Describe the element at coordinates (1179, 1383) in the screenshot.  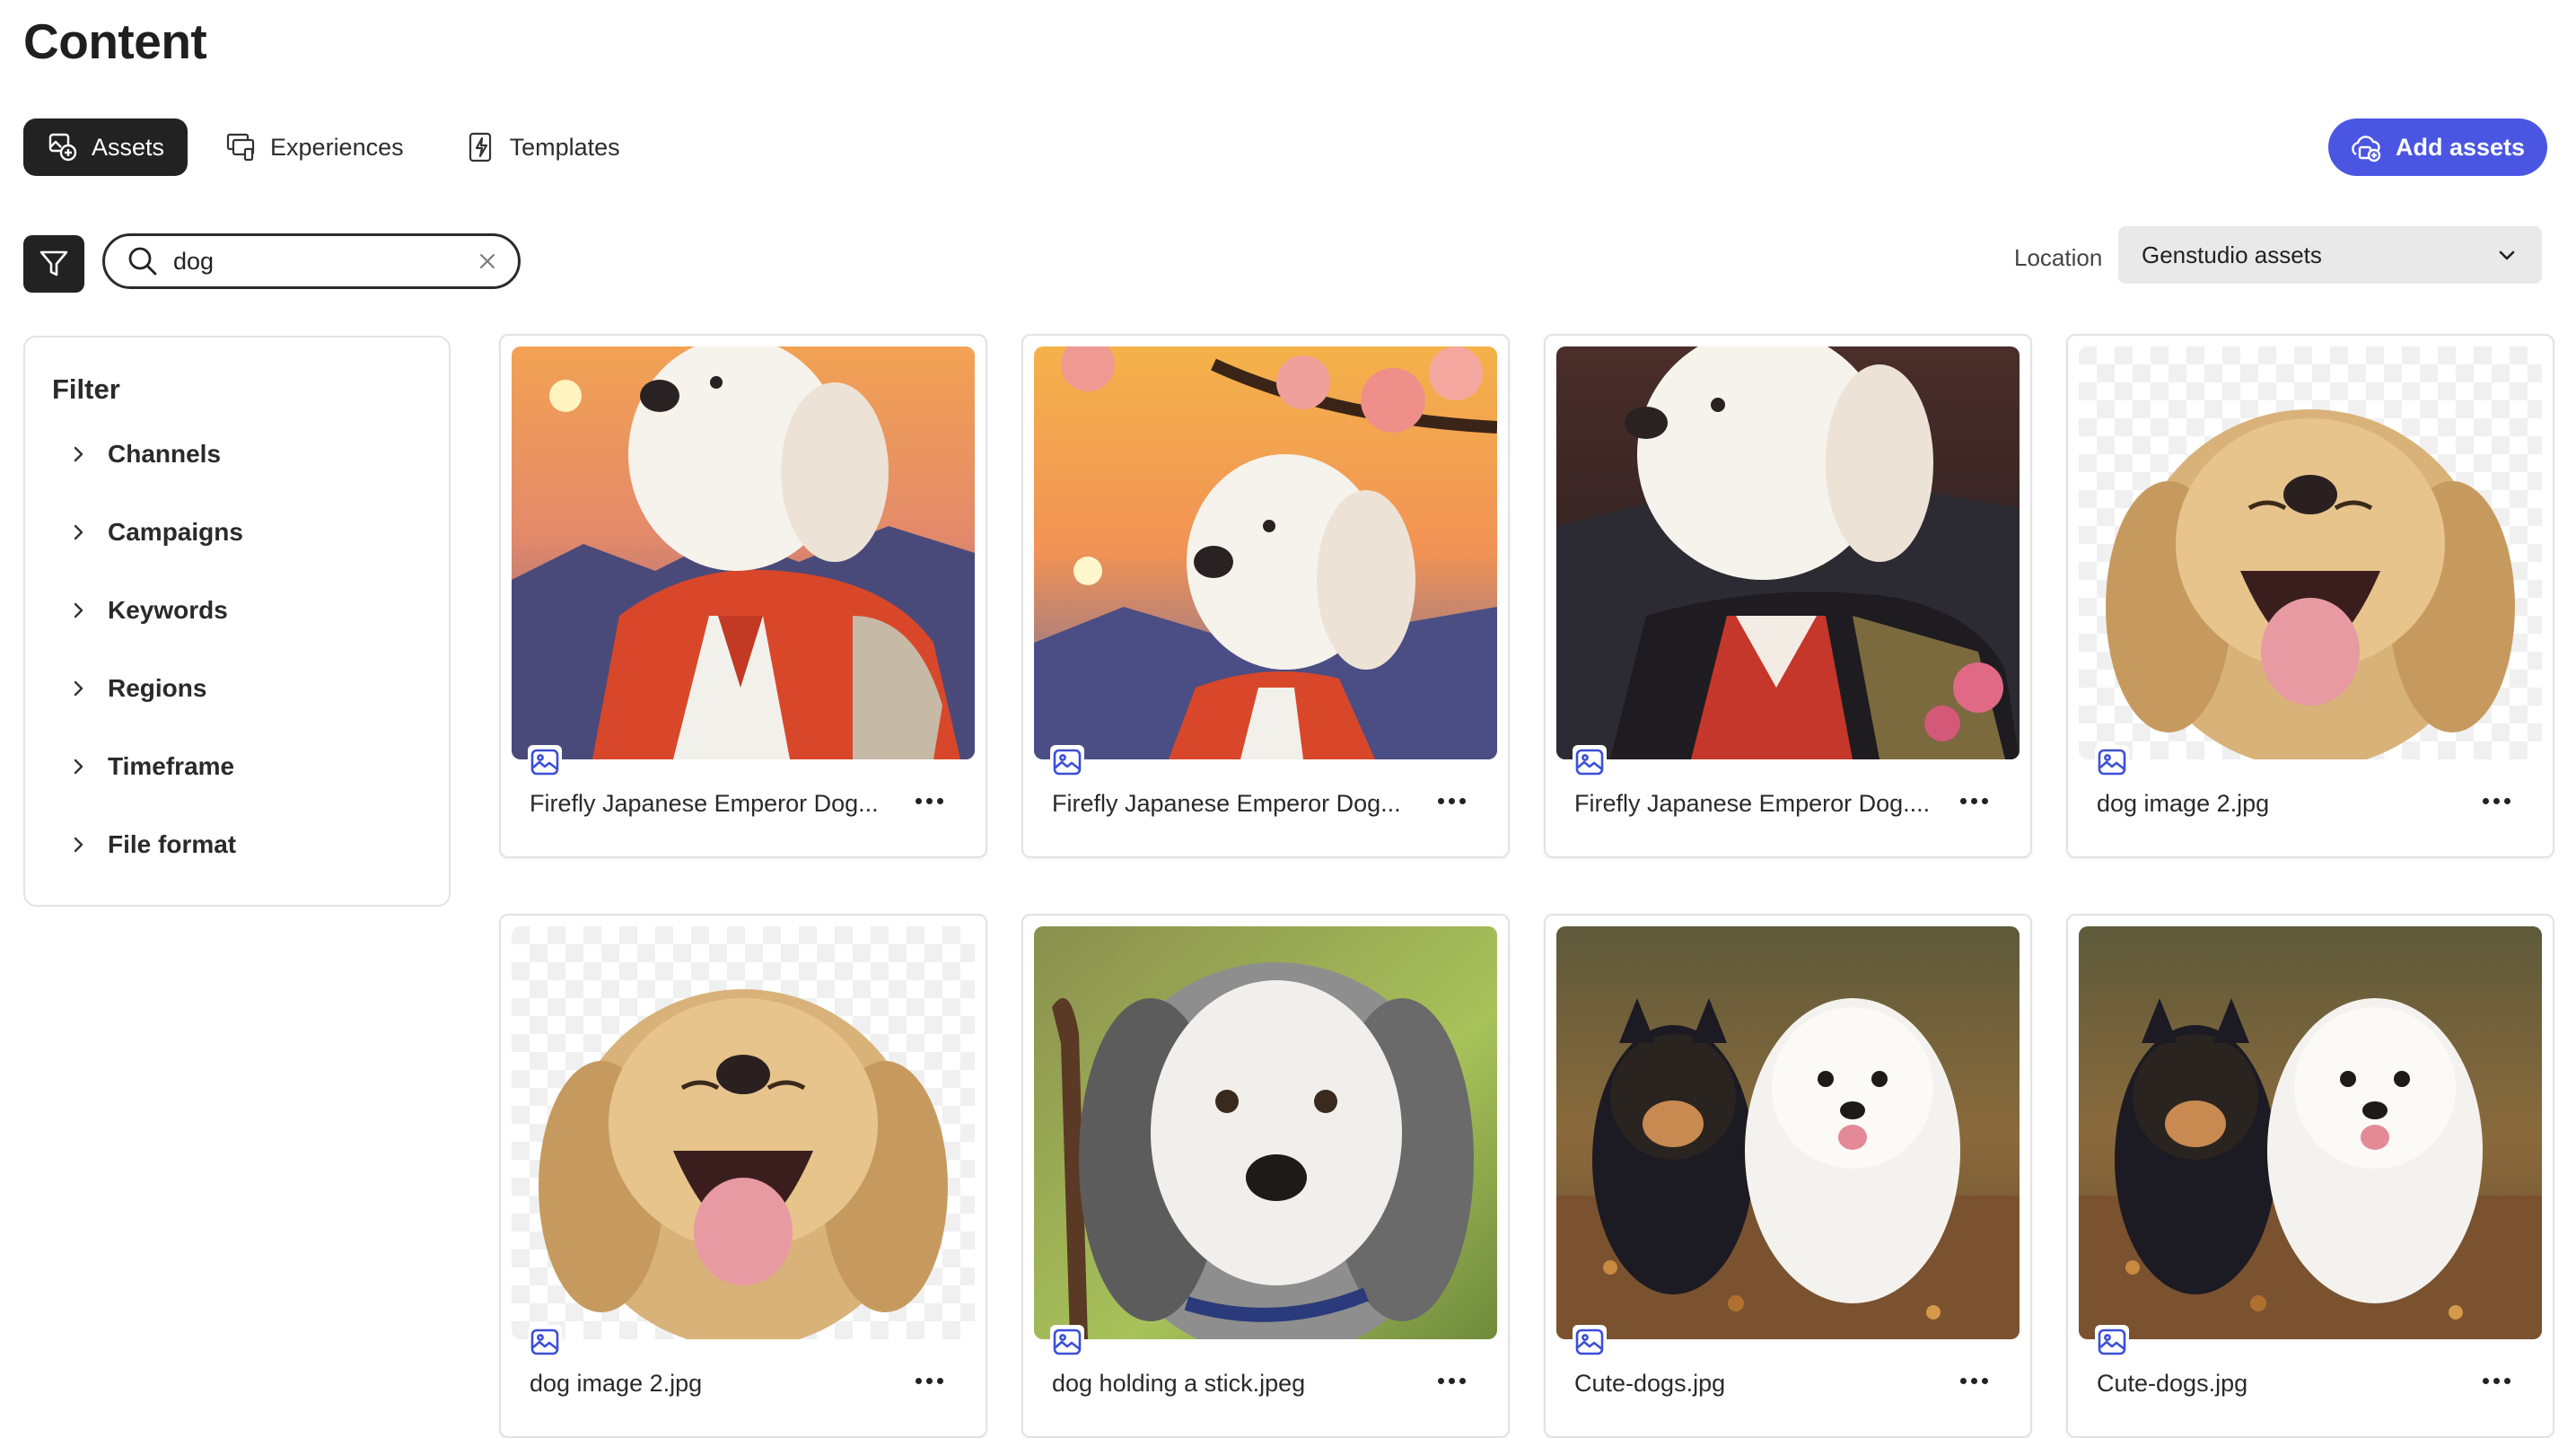
I see `asset-name: dog holding a stick.jpeg` at that location.